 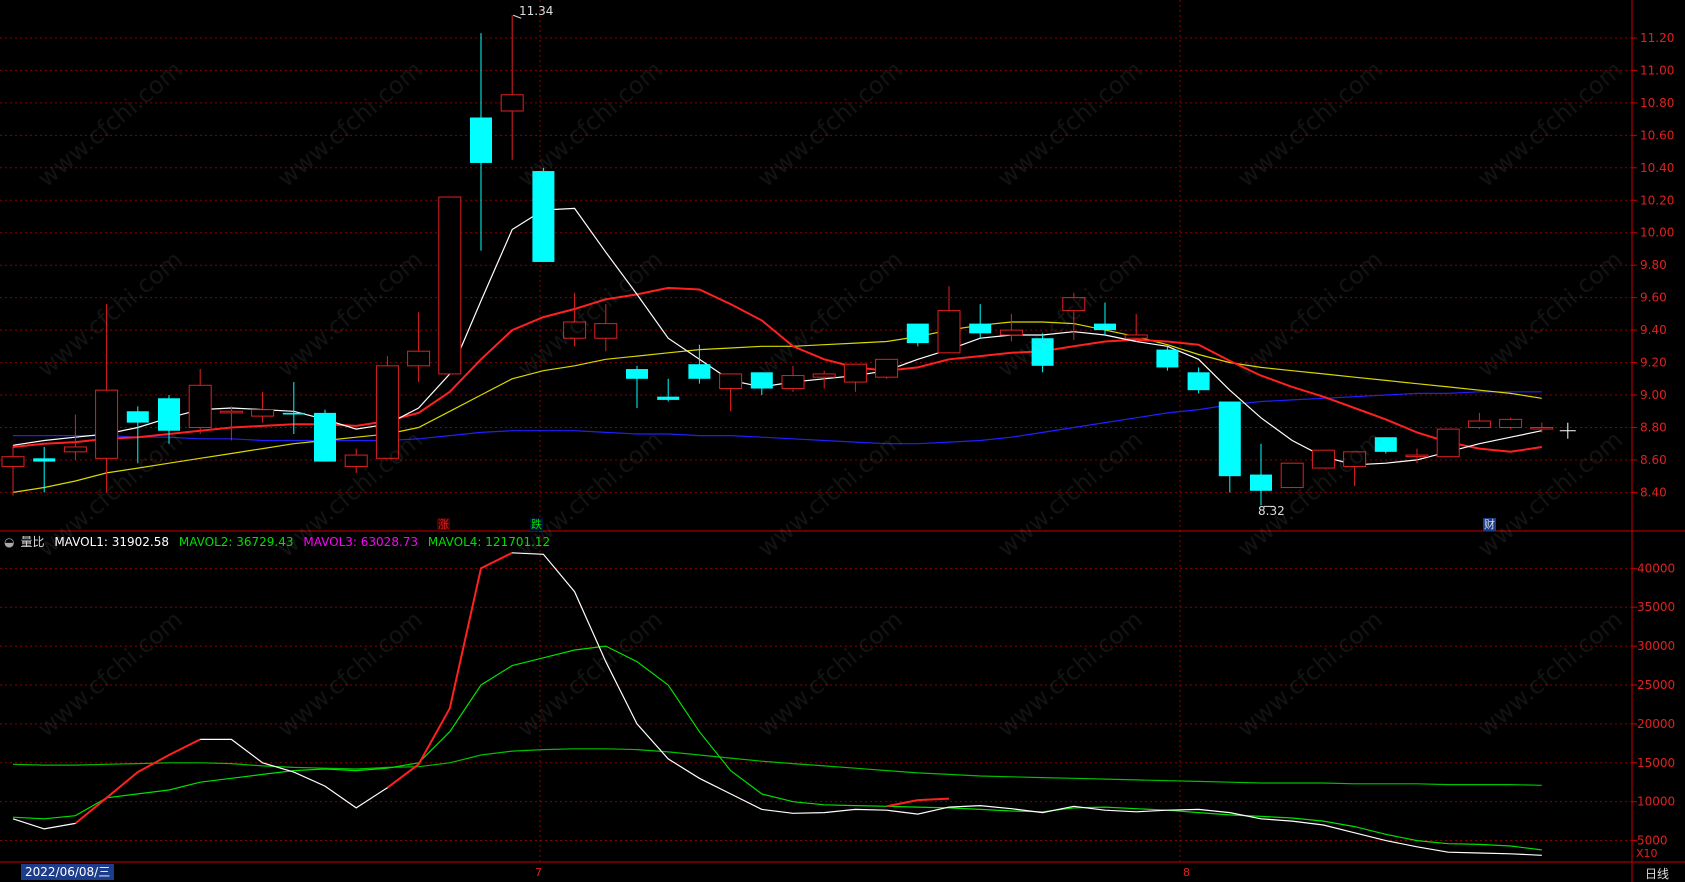 I want to click on volume-unit-label: X10, so click(x=1647, y=853).